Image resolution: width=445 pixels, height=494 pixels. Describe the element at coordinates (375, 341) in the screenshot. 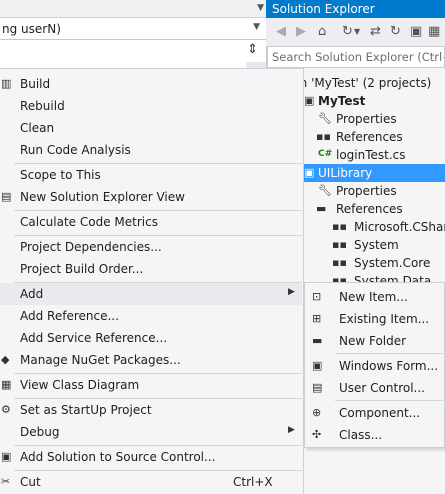

I see `submenu-item-new-folder: ▬ New Folder` at that location.